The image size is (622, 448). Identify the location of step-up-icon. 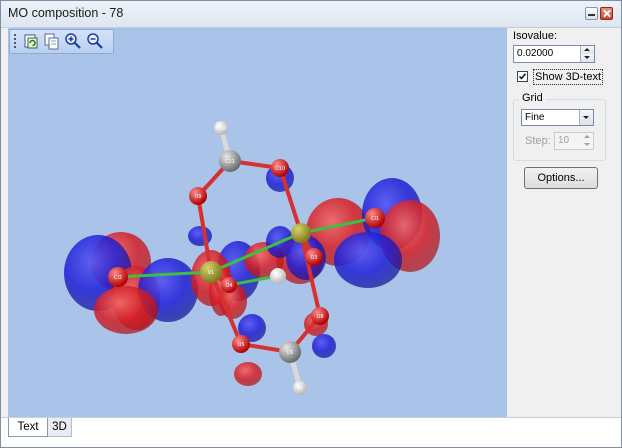
(587, 137).